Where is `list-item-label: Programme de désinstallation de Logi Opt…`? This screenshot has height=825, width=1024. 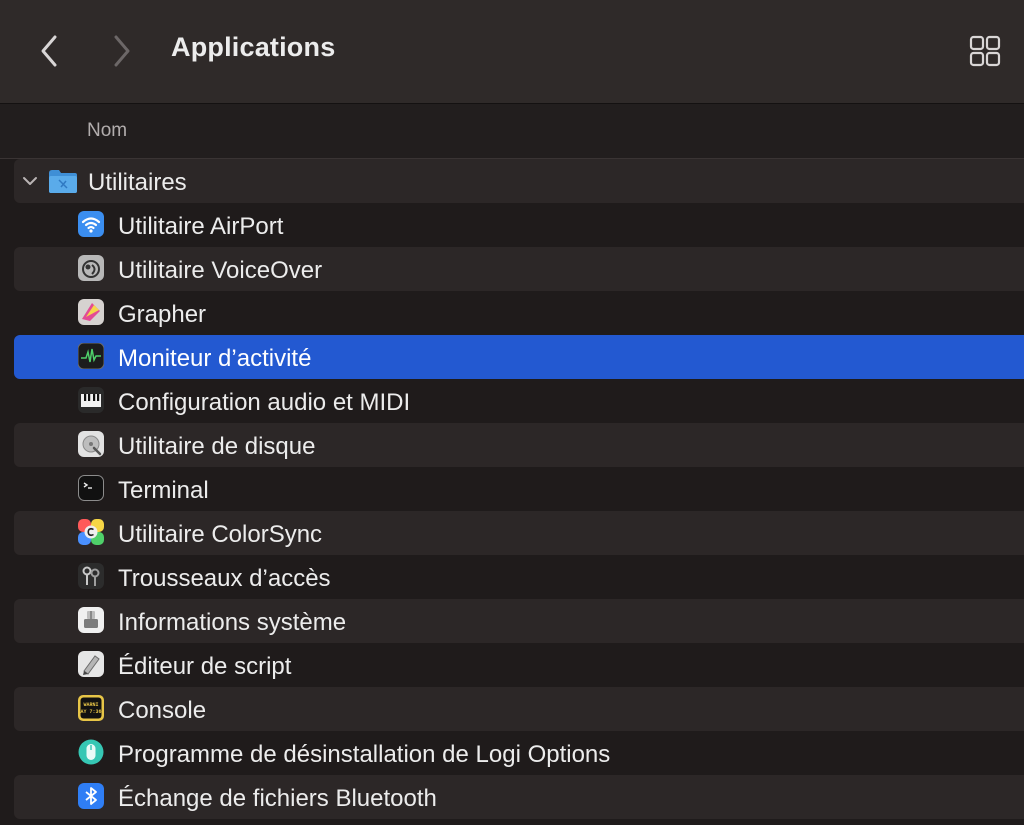 list-item-label: Programme de désinstallation de Logi Opt… is located at coordinates (364, 754).